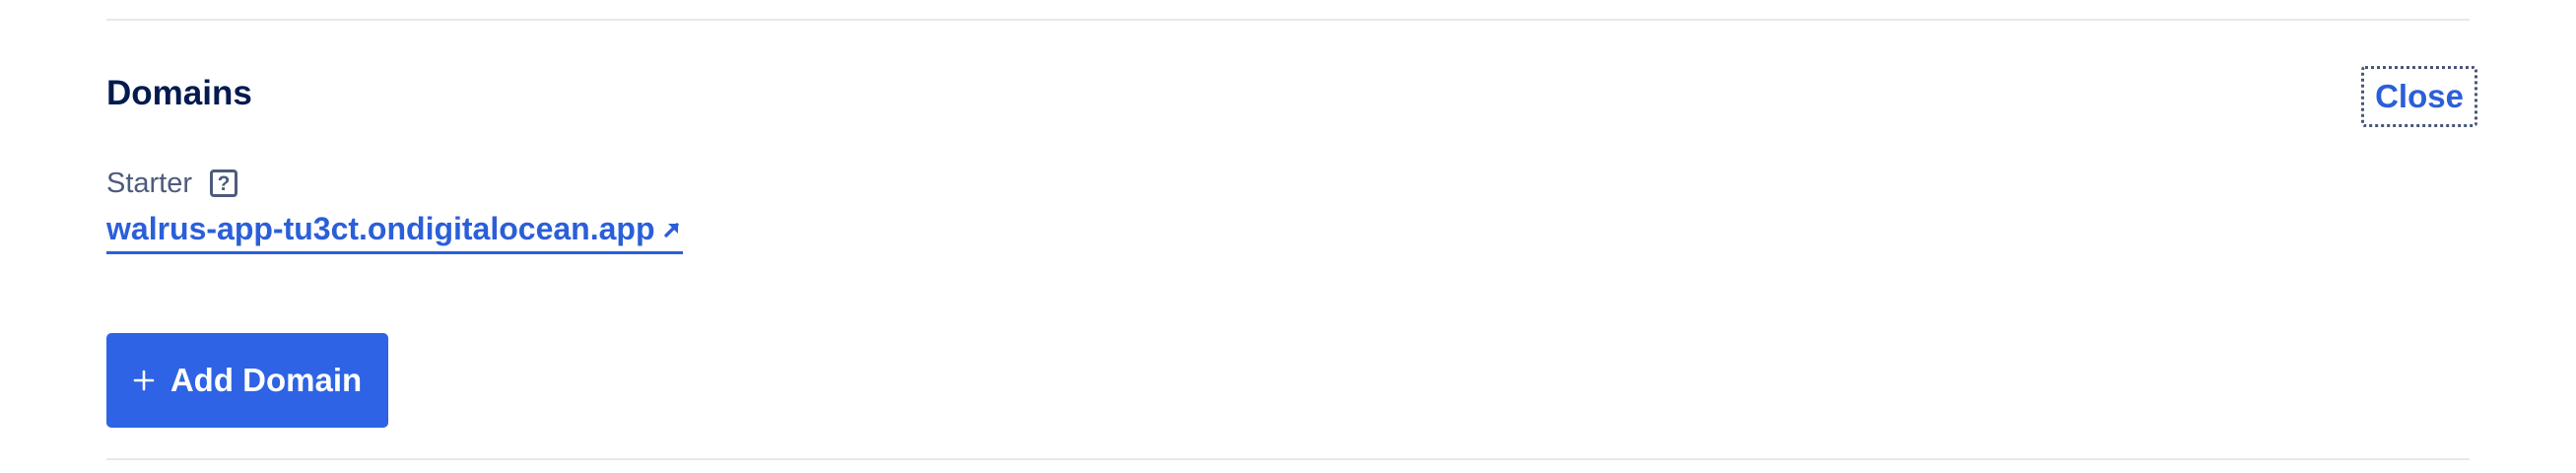 This screenshot has height=473, width=2576. I want to click on external-link-arrow-icon, so click(671, 229).